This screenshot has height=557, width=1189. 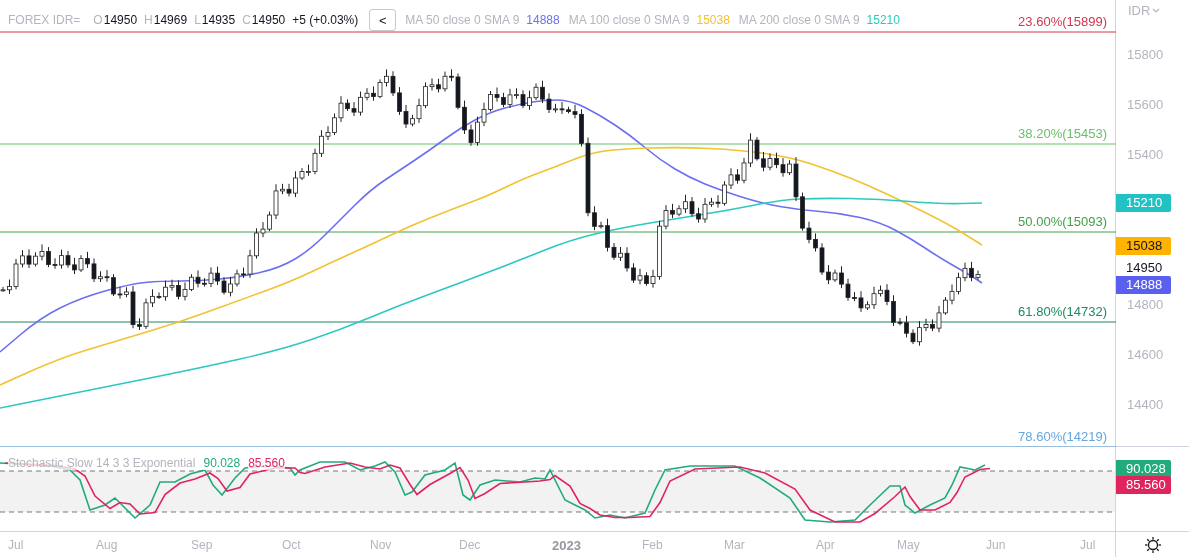 I want to click on indicator-price-label: 85.560, so click(x=1143, y=485).